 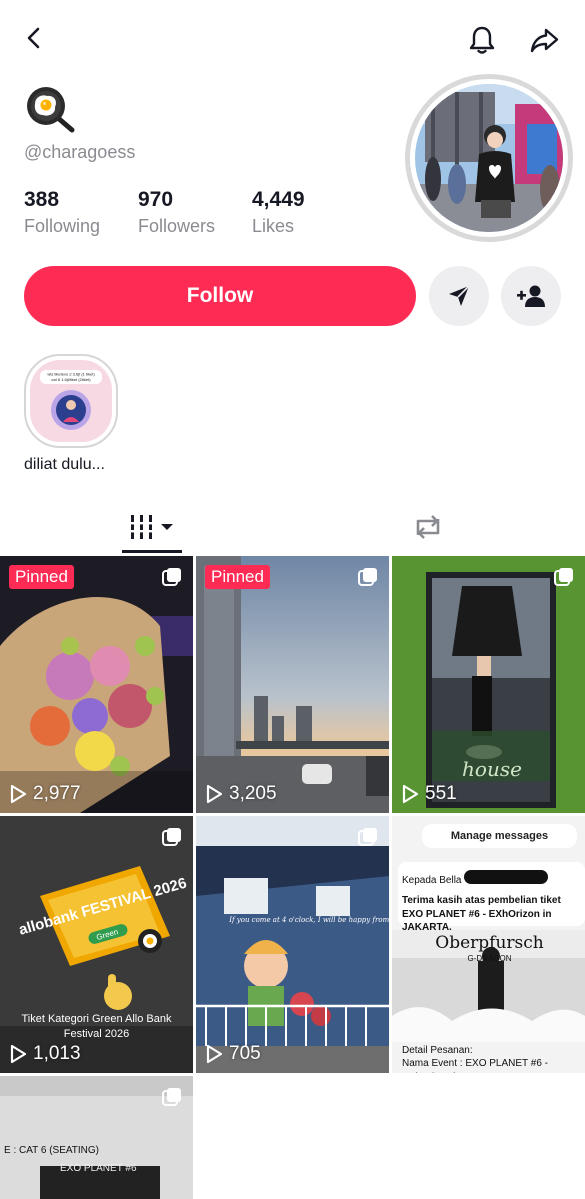 What do you see at coordinates (253, 793) in the screenshot?
I see `view-count-value: 3,205` at bounding box center [253, 793].